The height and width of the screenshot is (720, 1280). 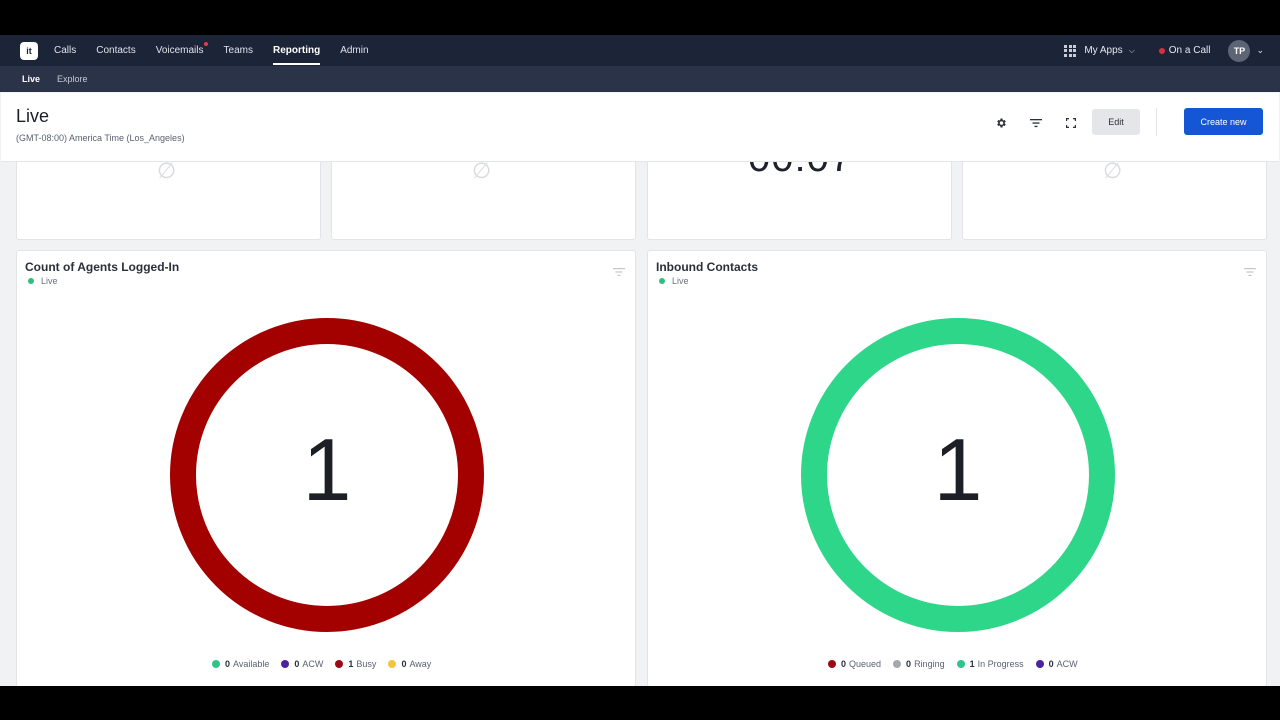 What do you see at coordinates (31, 79) in the screenshot?
I see `subnav-item-live: Live` at bounding box center [31, 79].